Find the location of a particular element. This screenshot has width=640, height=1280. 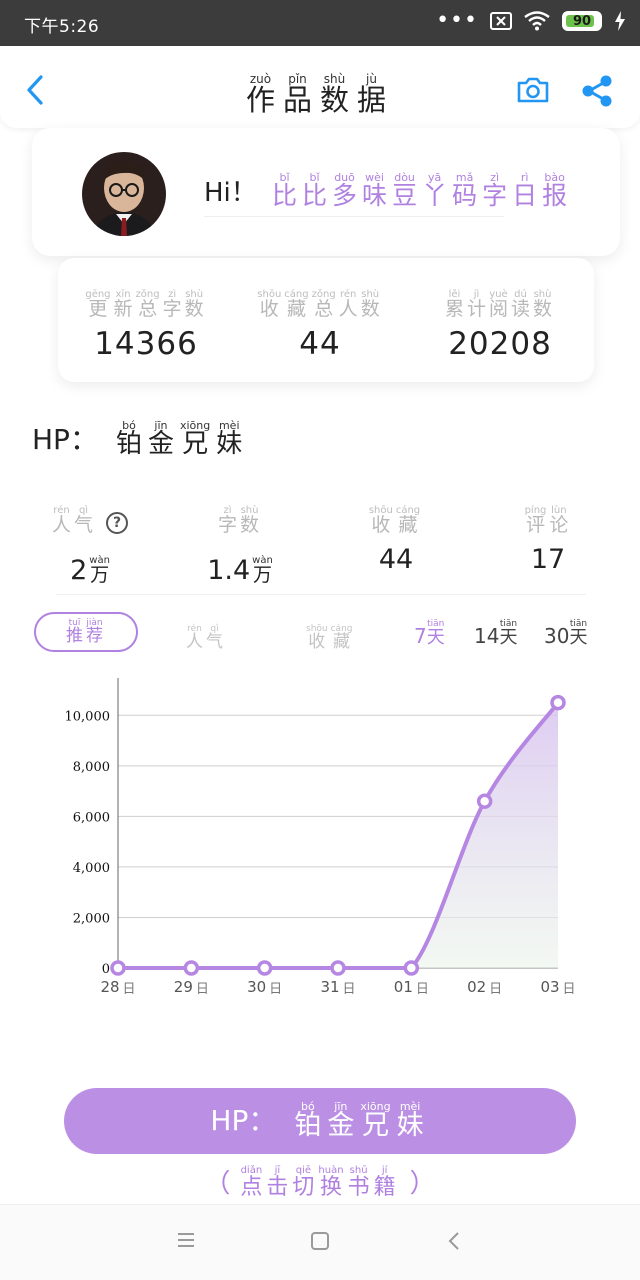

metric-word-count-unit: wàn 万 is located at coordinates (262, 570).